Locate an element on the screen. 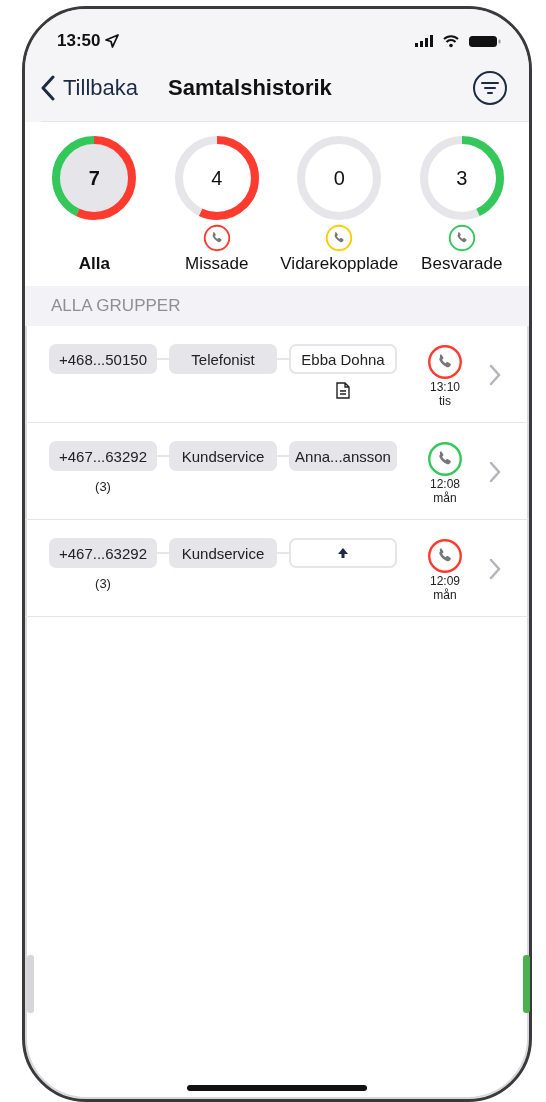 Image resolution: width=546 pixels, height=1102 pixels. call-day: tis is located at coordinates (445, 401).